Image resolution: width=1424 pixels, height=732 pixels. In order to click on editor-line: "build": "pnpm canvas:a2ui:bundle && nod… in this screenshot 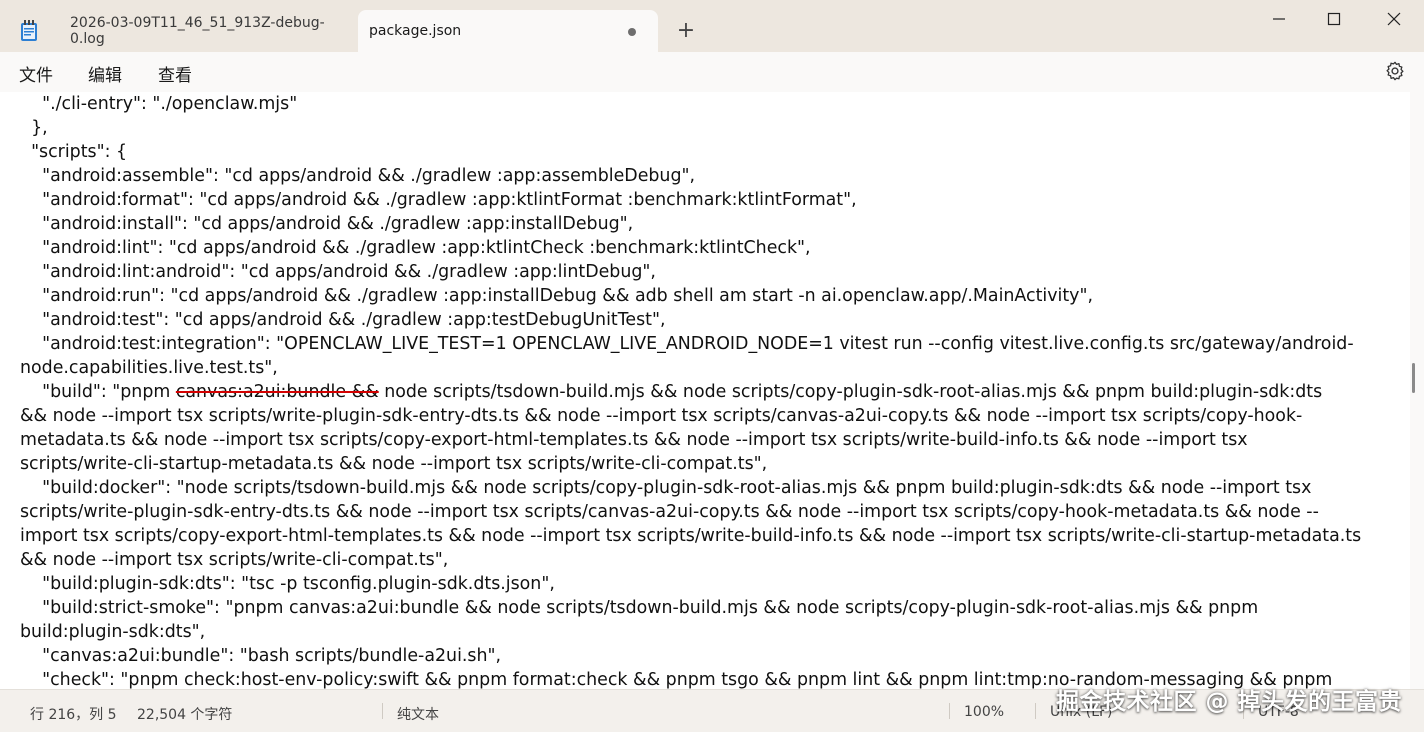, I will do `click(711, 392)`.